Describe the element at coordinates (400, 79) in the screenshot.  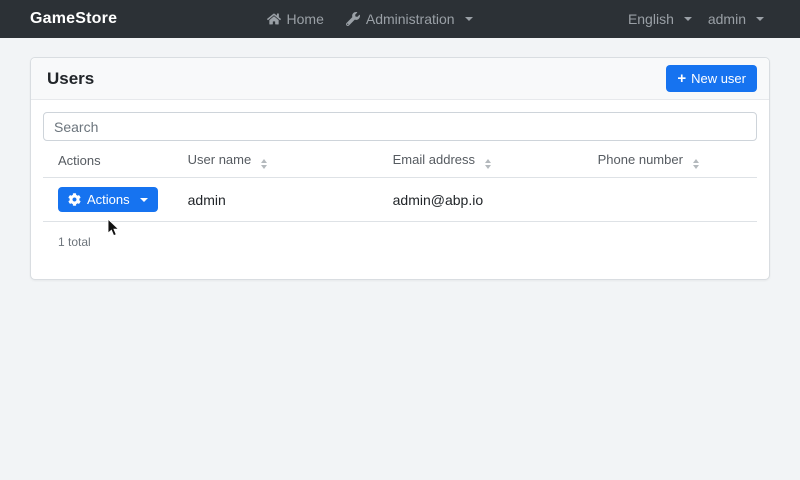
I see `card-header: Users + New user` at that location.